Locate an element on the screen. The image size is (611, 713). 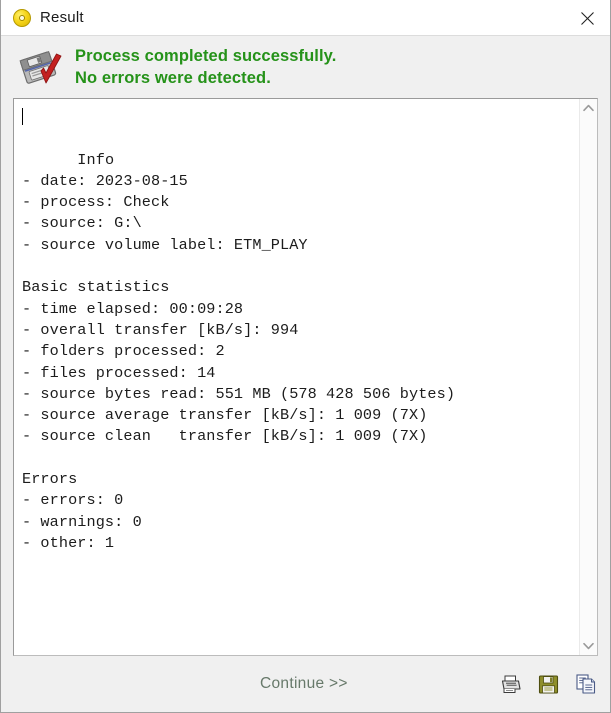
title-bar: Result is located at coordinates (305, 18).